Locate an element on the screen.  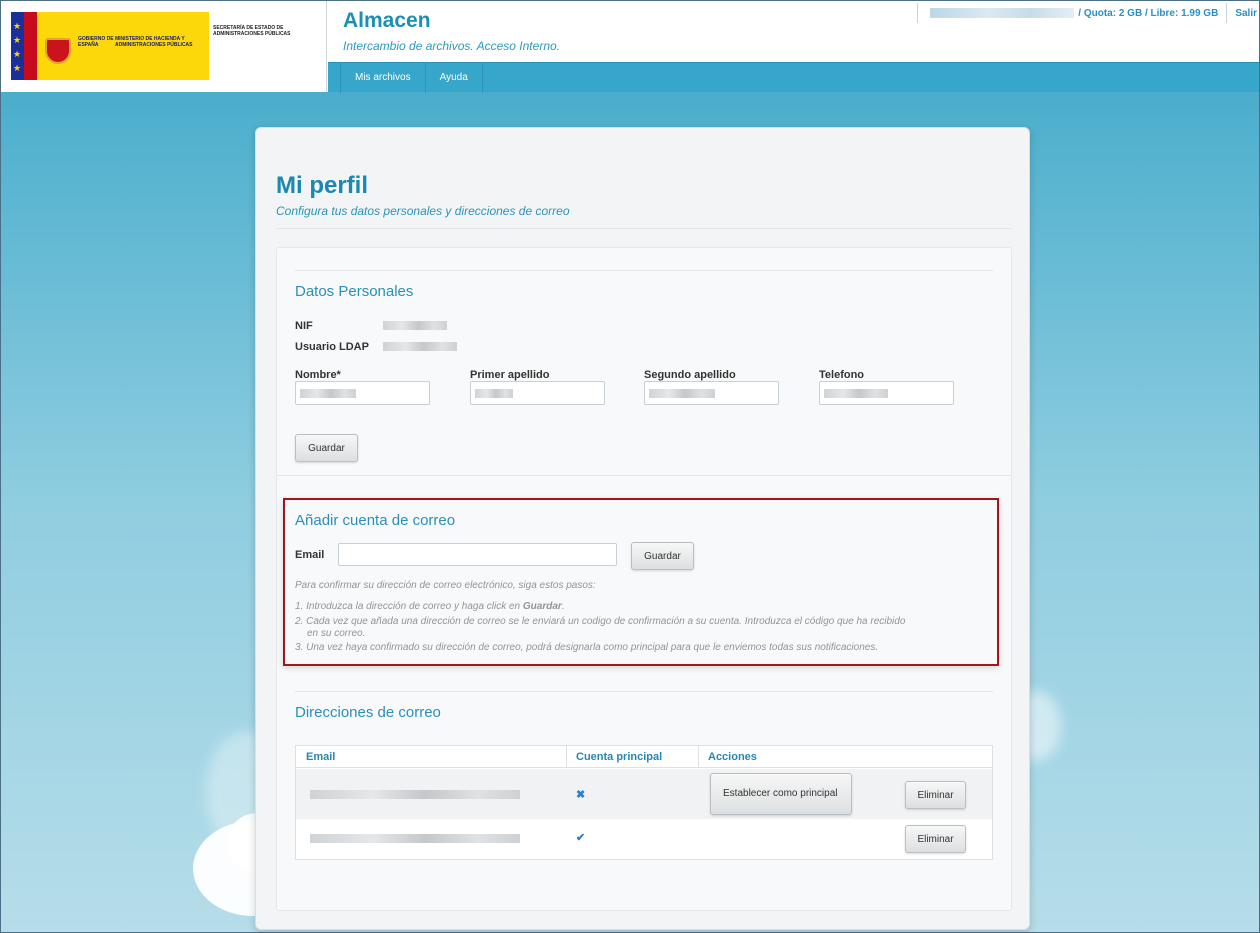
segundo-apellido-input is located at coordinates (711, 393).